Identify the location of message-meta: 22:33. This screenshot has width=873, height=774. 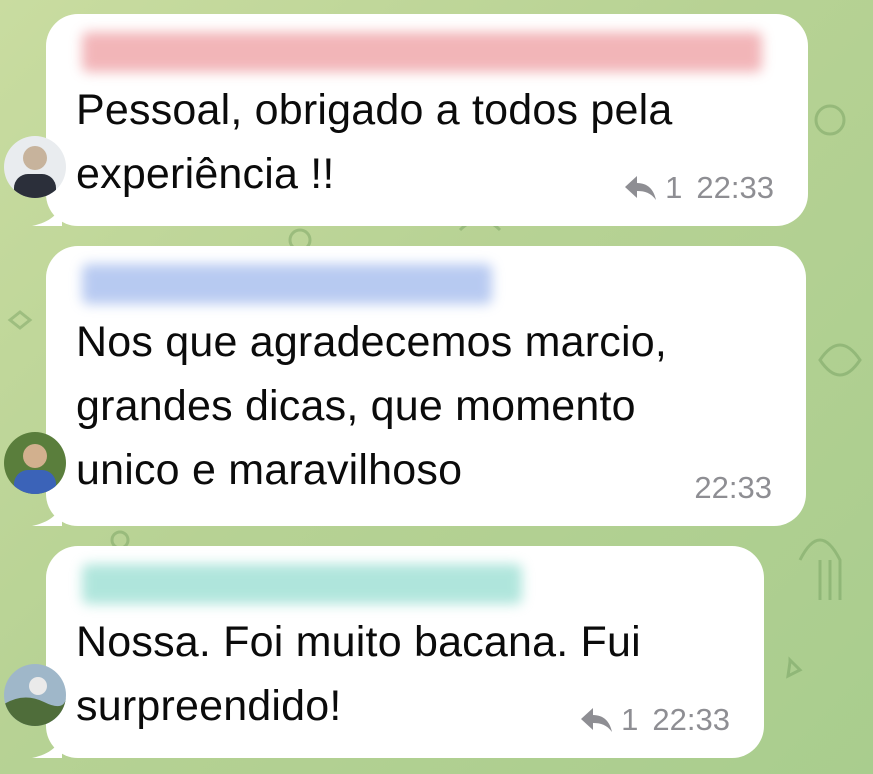
(733, 488).